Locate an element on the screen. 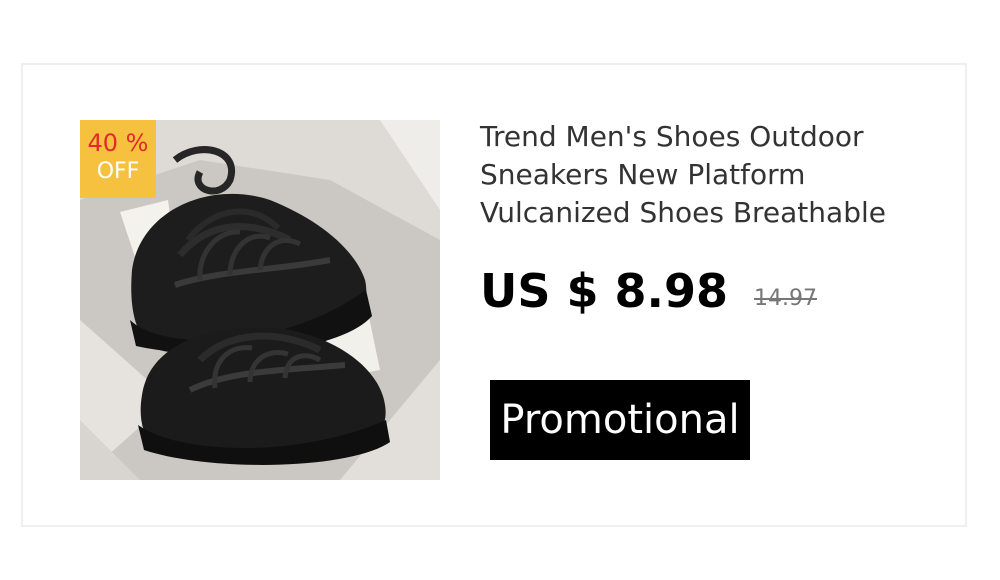 This screenshot has width=1000, height=580. promotional-button: Promotional is located at coordinates (620, 420).